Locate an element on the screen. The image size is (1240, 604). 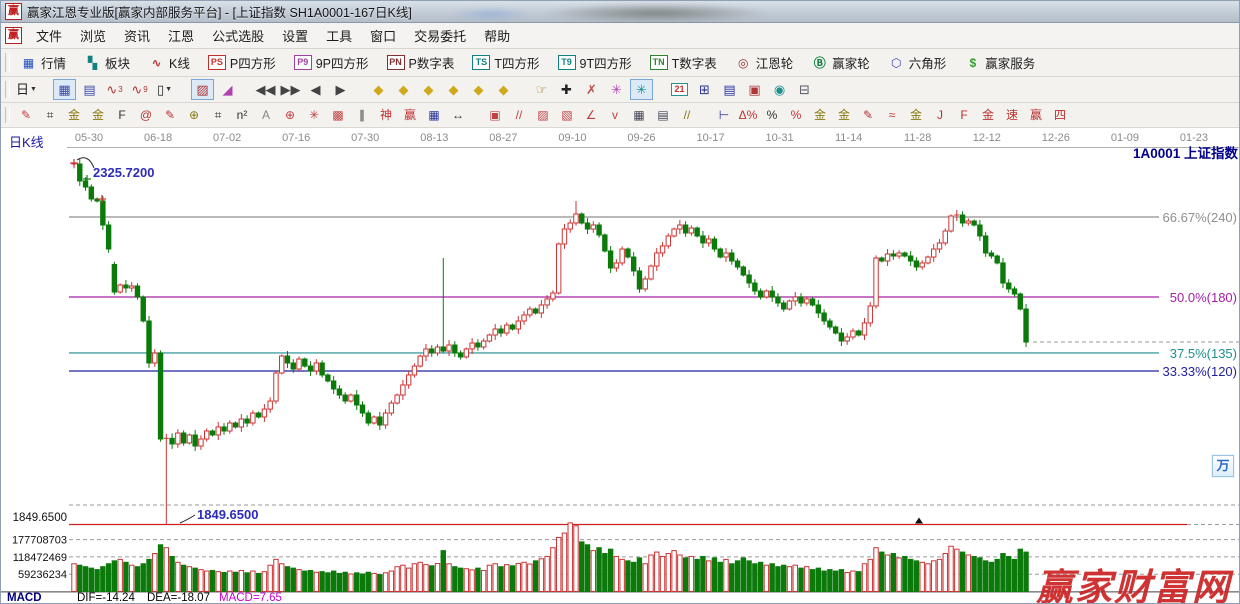
draw-pencil-2-icon: ✎ is located at coordinates (170, 115).